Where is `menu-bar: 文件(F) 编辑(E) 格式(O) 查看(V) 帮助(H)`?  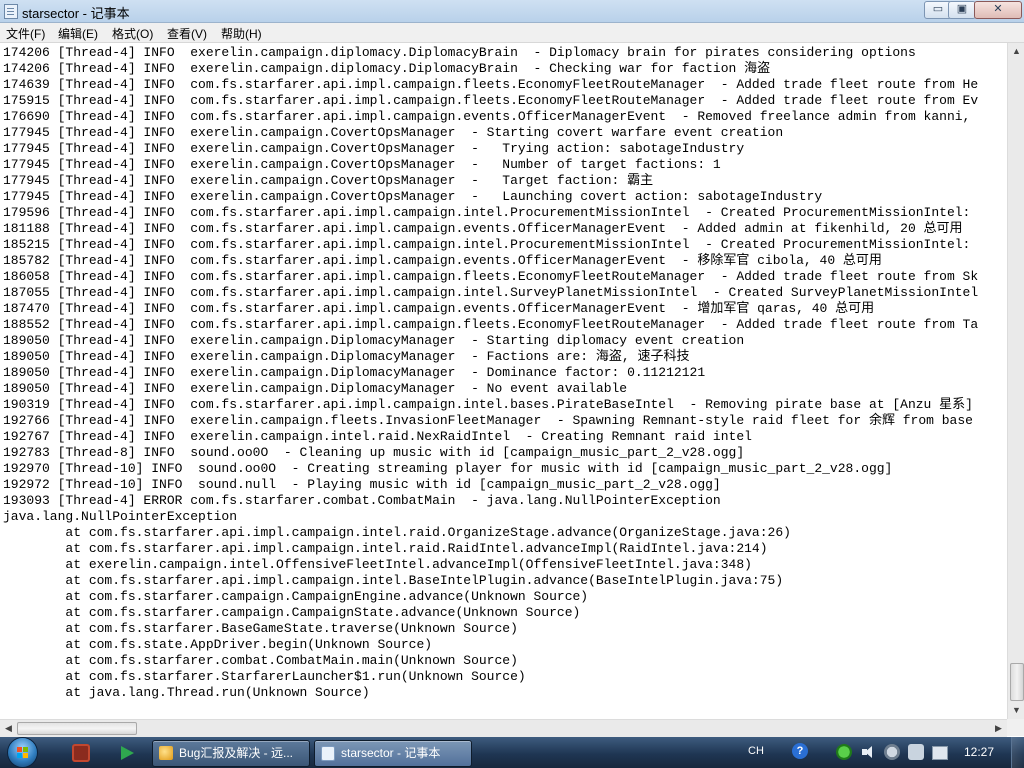
menu-bar: 文件(F) 编辑(E) 格式(O) 查看(V) 帮助(H) is located at coordinates (512, 33).